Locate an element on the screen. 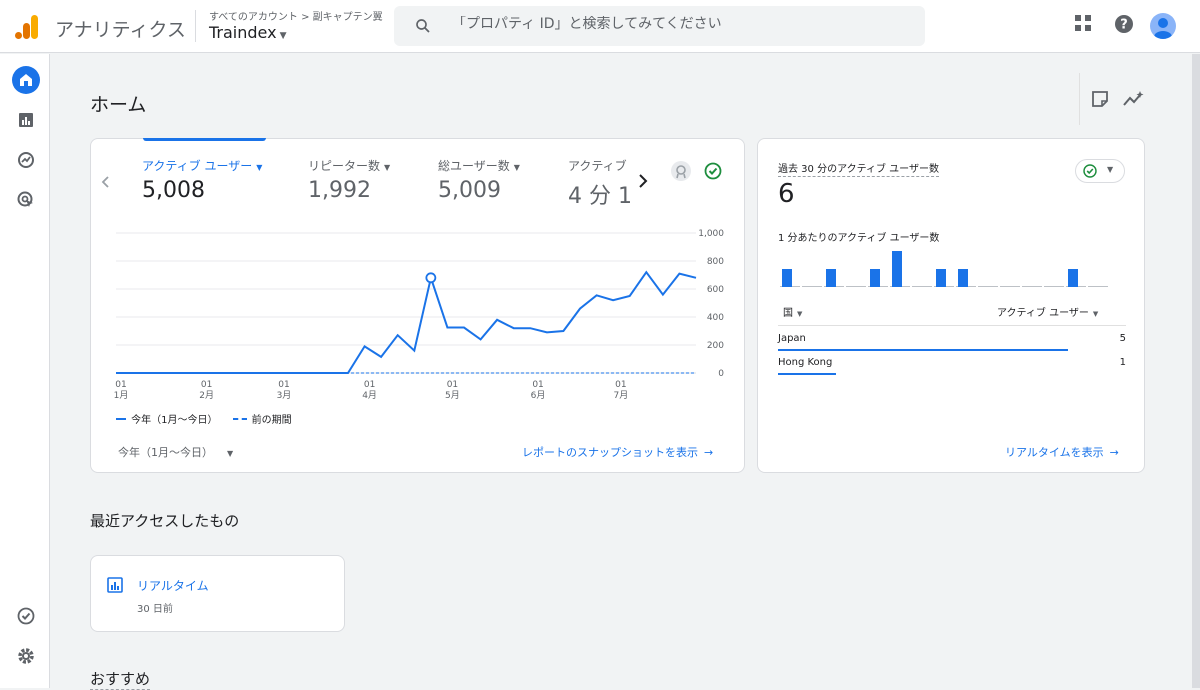 The width and height of the screenshot is (1200, 690). property-selector: Traindex ▼ is located at coordinates (248, 32).